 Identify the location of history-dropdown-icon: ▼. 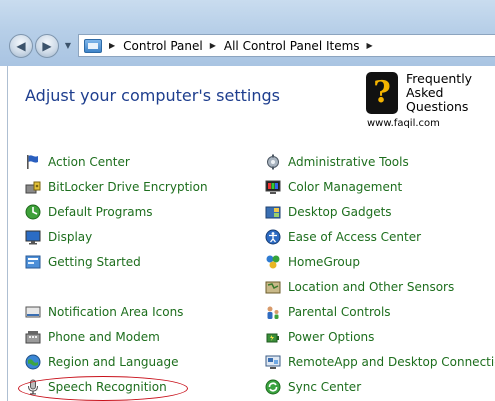
(68, 46).